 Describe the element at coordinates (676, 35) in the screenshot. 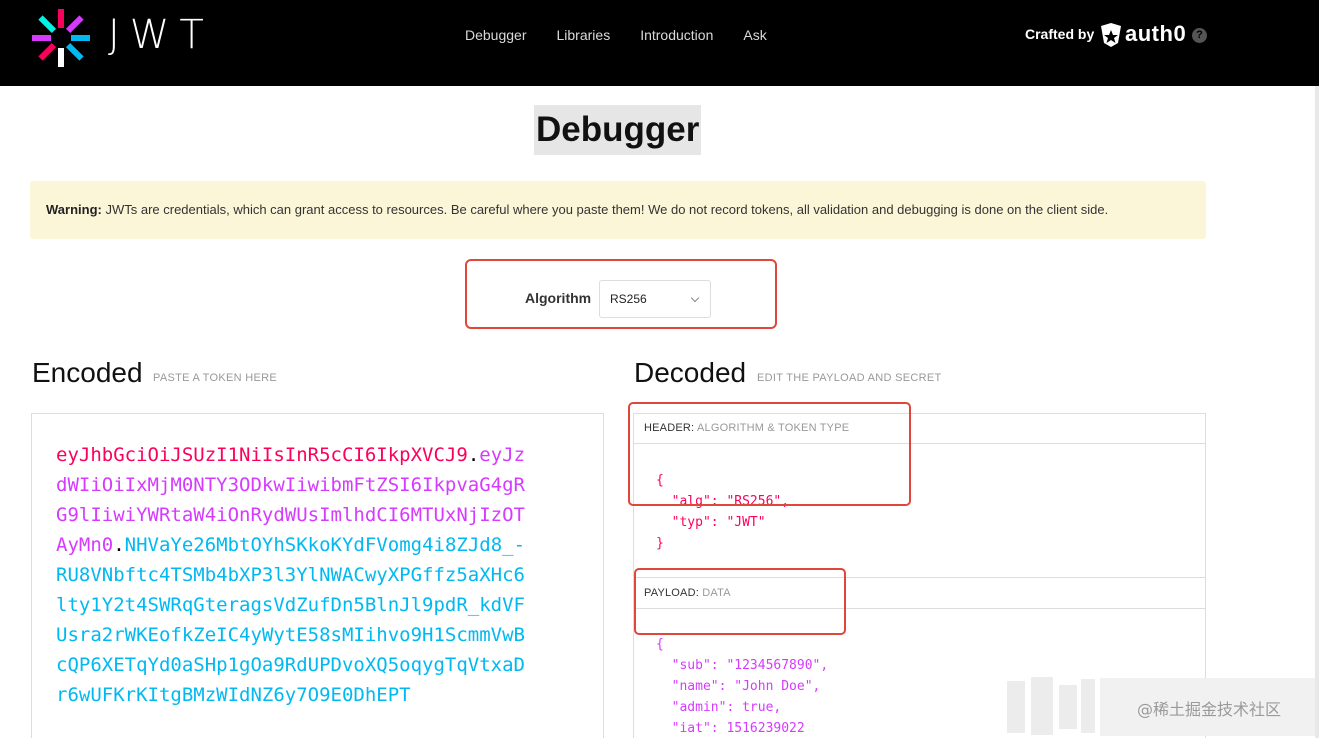

I see `nav-link-introduction: Introduction` at that location.